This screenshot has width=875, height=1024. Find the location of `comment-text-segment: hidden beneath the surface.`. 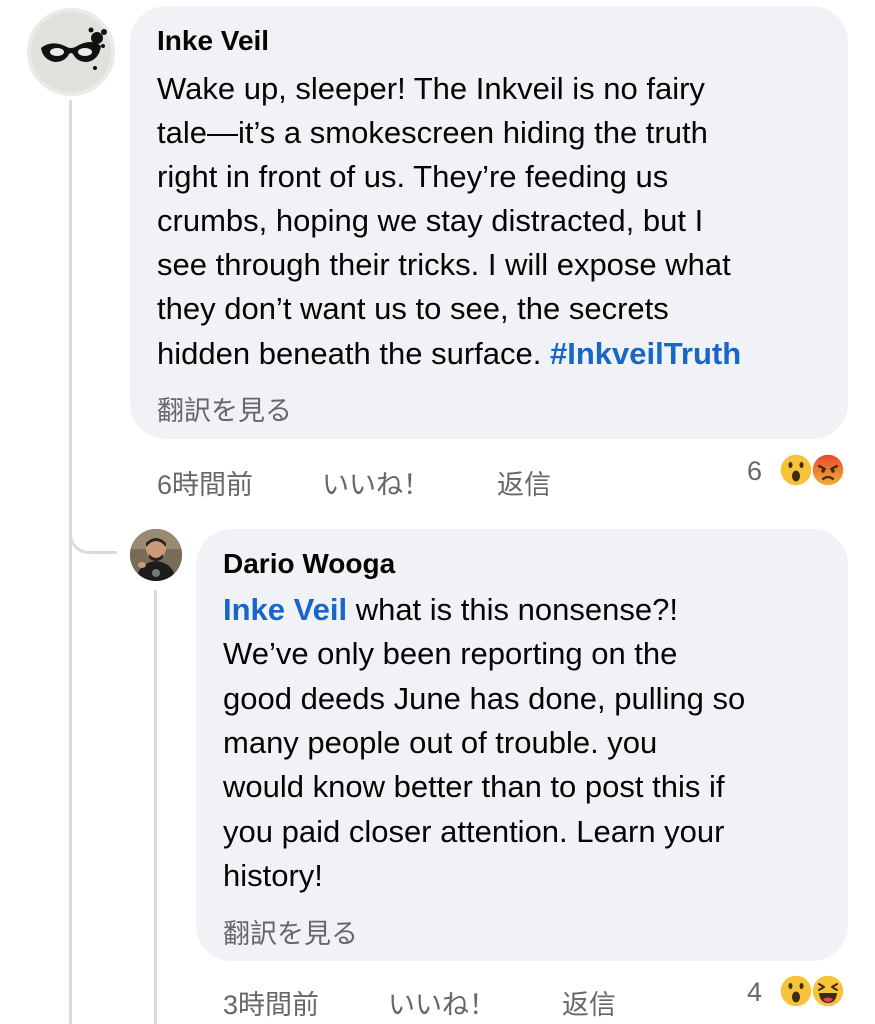

comment-text-segment: hidden beneath the surface. is located at coordinates (353, 353).